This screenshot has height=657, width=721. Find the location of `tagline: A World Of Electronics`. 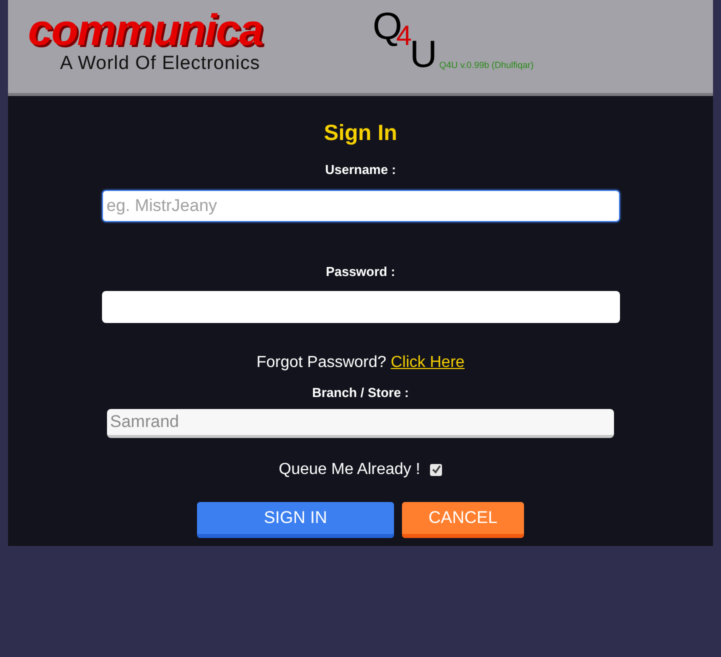

tagline: A World Of Electronics is located at coordinates (161, 64).